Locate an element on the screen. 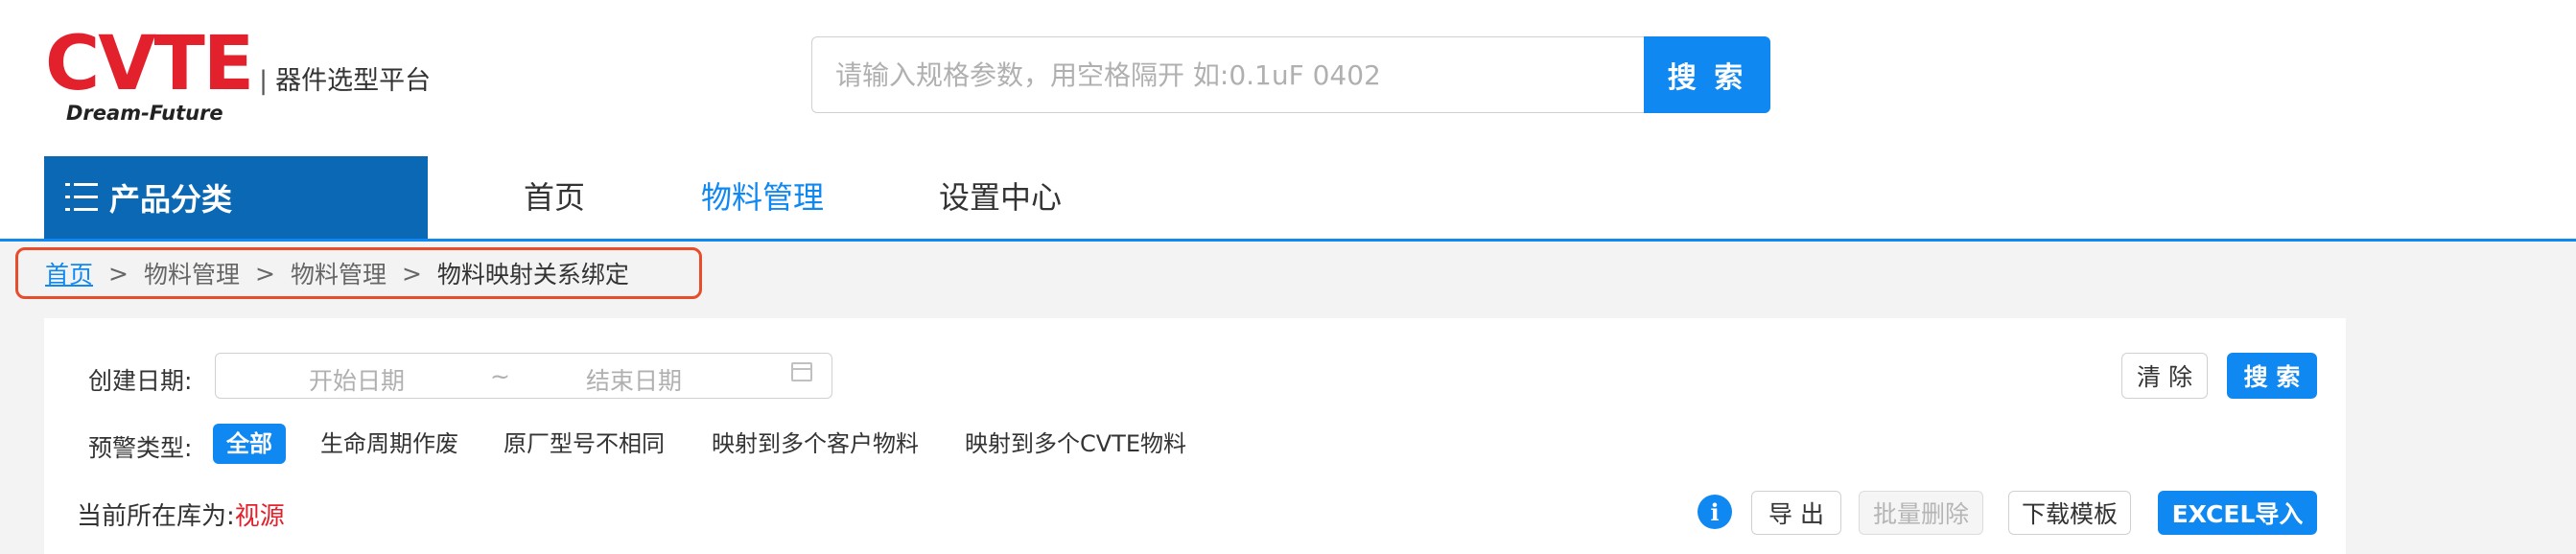  cvte-logo: CVTE Dream-Future is located at coordinates (150, 78).